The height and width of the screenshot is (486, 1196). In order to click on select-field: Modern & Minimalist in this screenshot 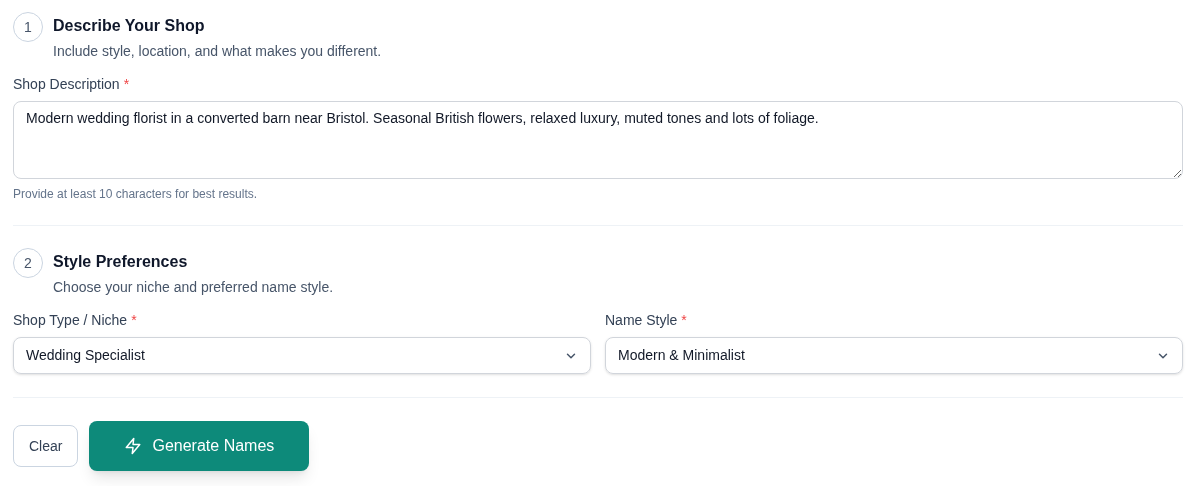, I will do `click(894, 355)`.